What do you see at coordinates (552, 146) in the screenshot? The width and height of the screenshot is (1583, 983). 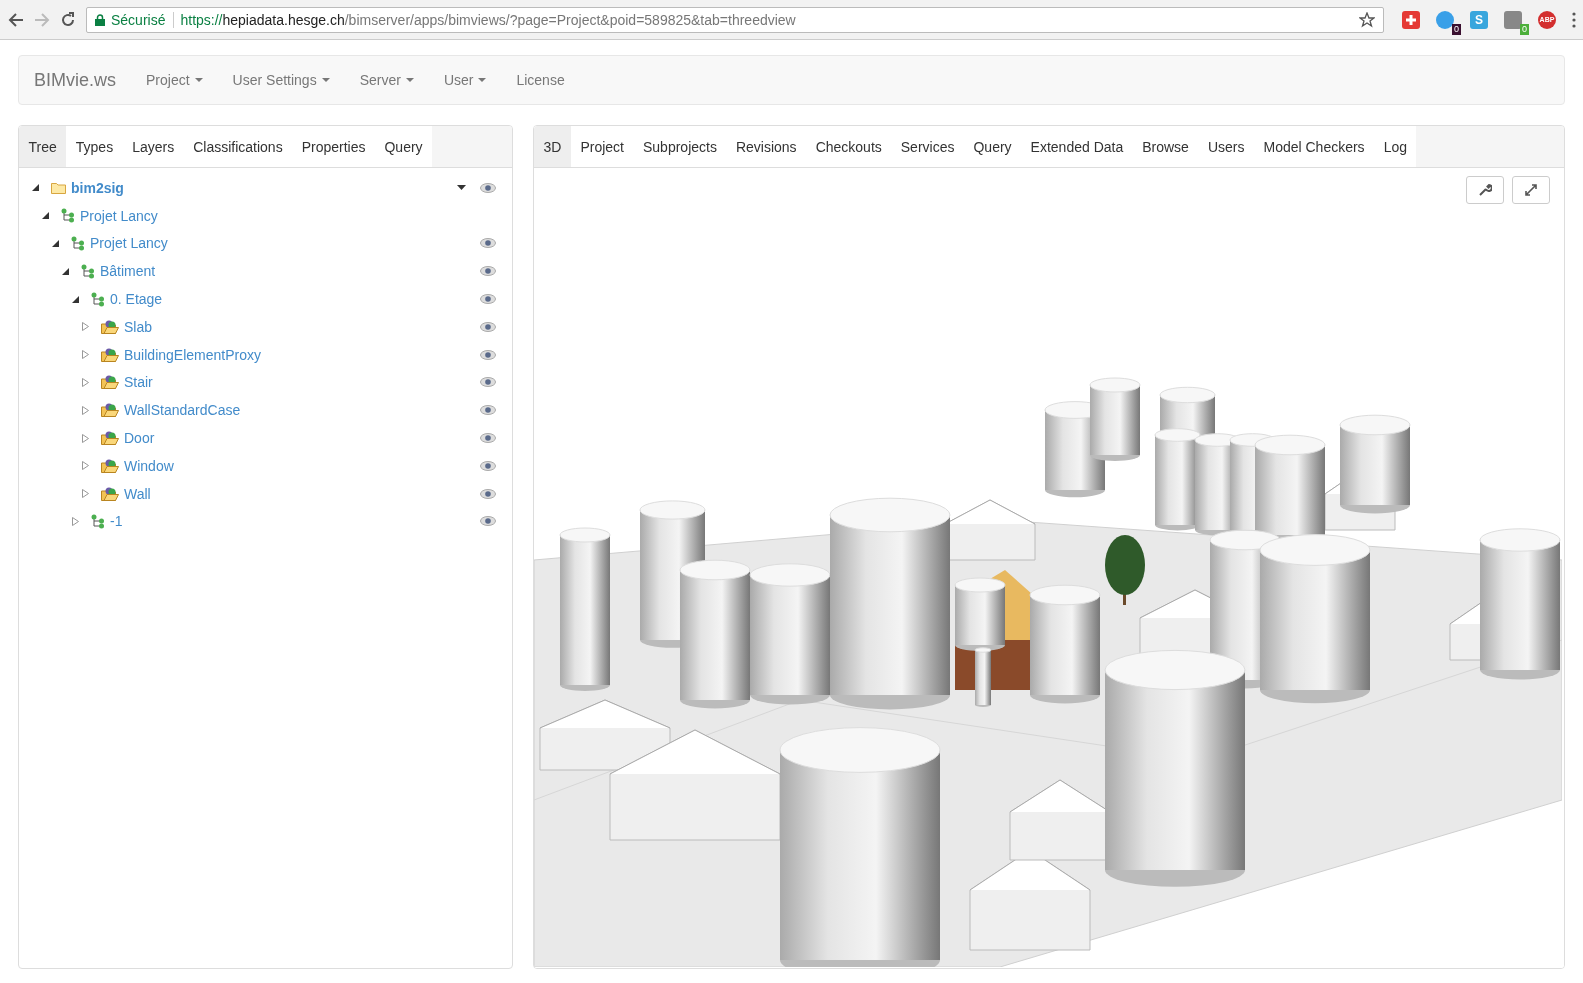 I see `tab: 3D` at bounding box center [552, 146].